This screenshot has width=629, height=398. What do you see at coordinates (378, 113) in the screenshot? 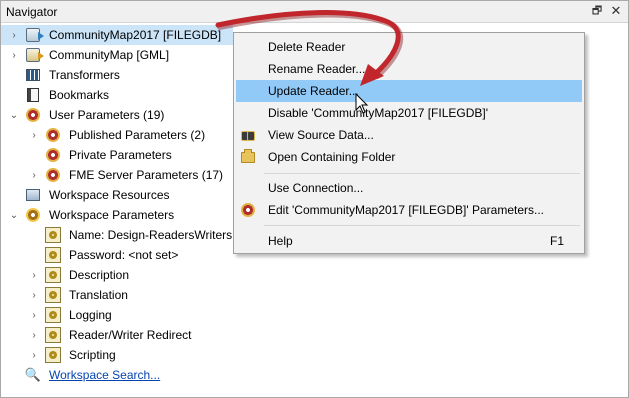
I see `menu-item-label: Disable 'CommunityMap2017 [FILEGDB]'` at bounding box center [378, 113].